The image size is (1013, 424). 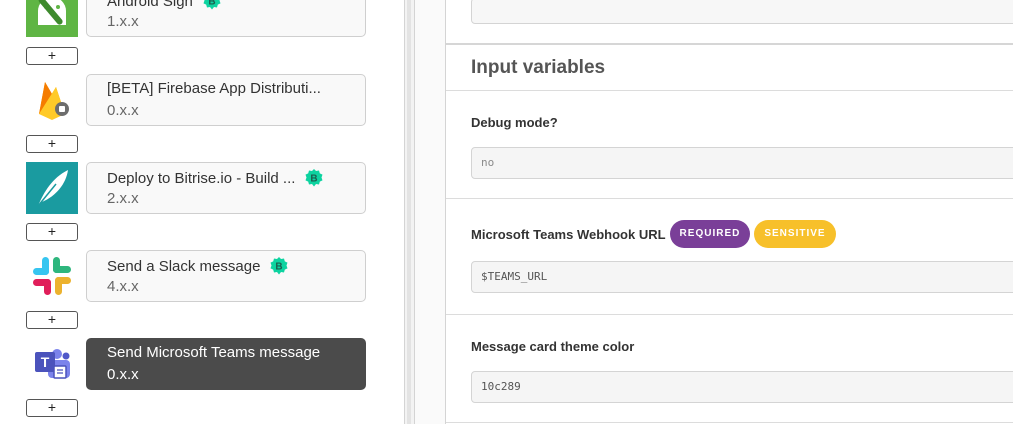 What do you see at coordinates (123, 198) in the screenshot?
I see `step-version: 2.x.x` at bounding box center [123, 198].